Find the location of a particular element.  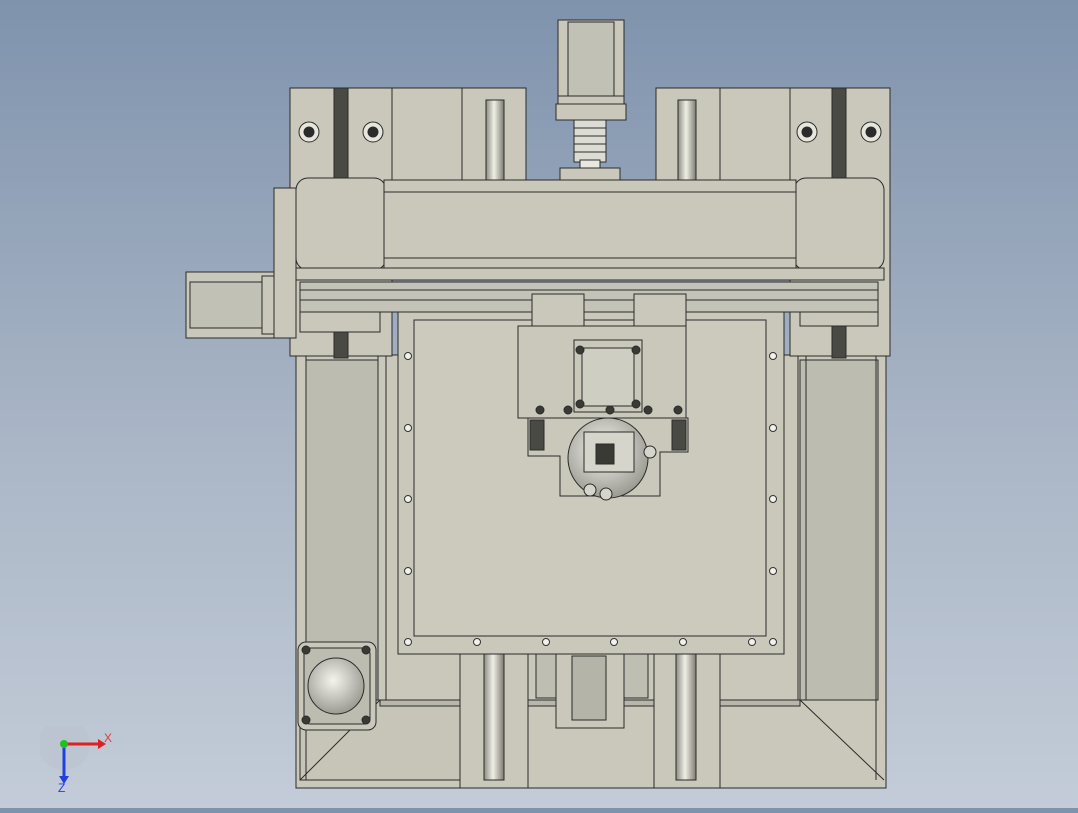

z-shaft-coupling is located at coordinates (590, 150).